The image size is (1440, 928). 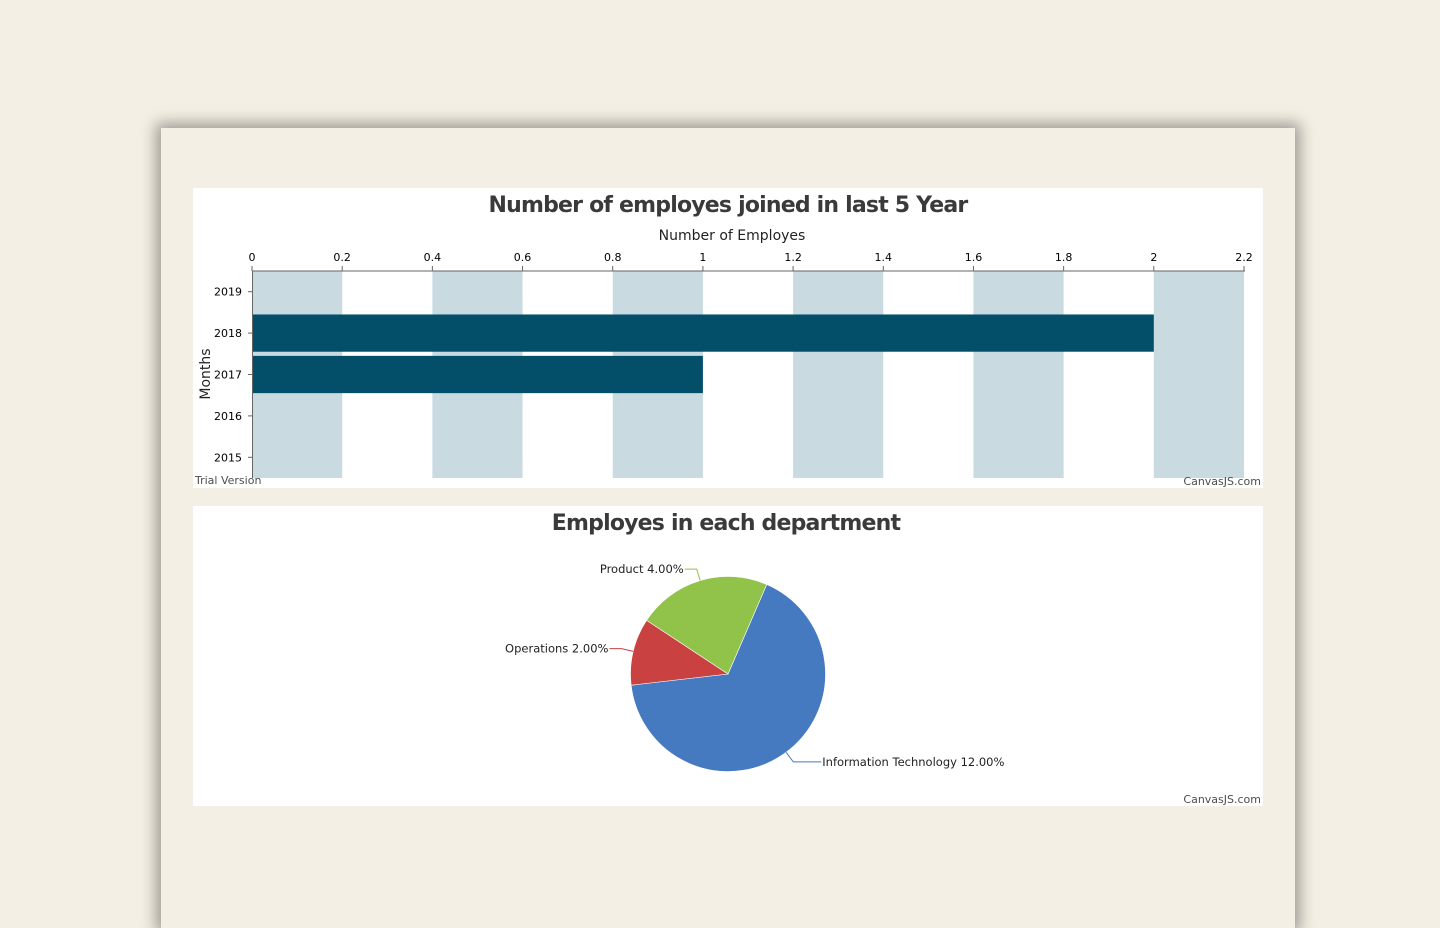 I want to click on x-tick-label: 1.6, so click(x=974, y=257).